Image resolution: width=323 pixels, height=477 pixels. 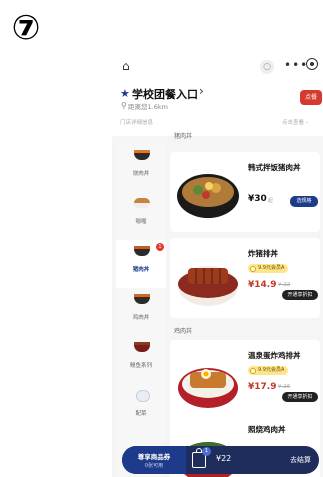 I want to click on store-info-label: 门店详细信息, so click(x=137, y=123).